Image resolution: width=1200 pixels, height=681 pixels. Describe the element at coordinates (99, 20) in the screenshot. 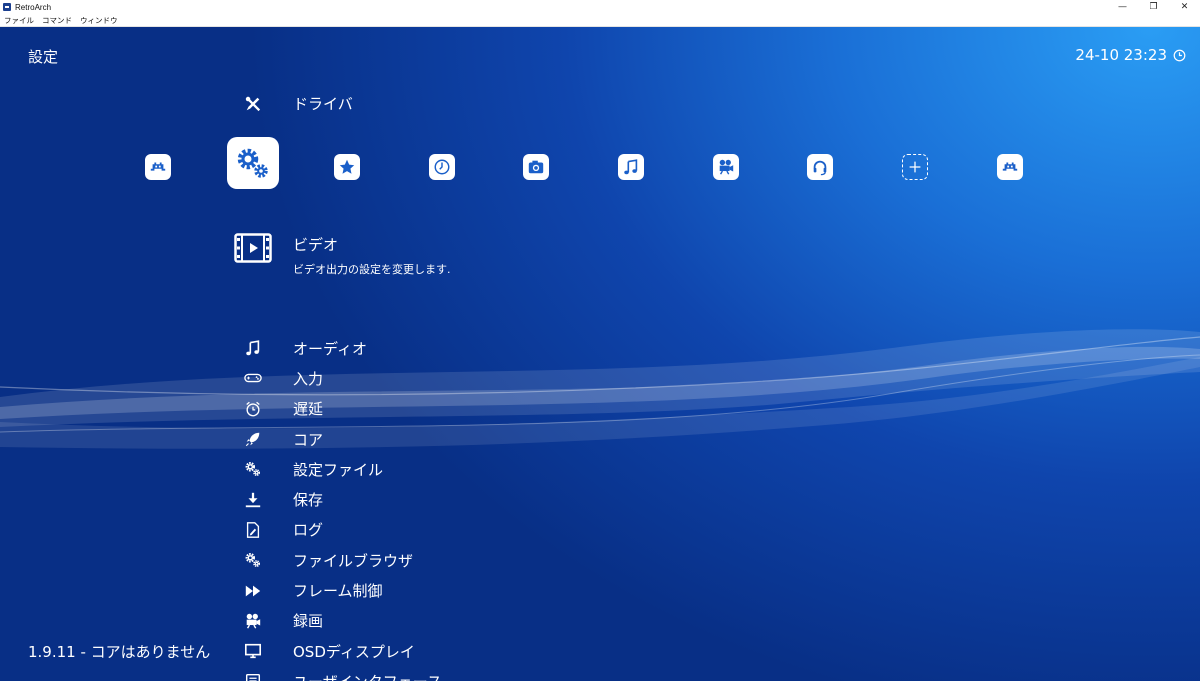

I see `menu-window: ウィンドウ` at that location.